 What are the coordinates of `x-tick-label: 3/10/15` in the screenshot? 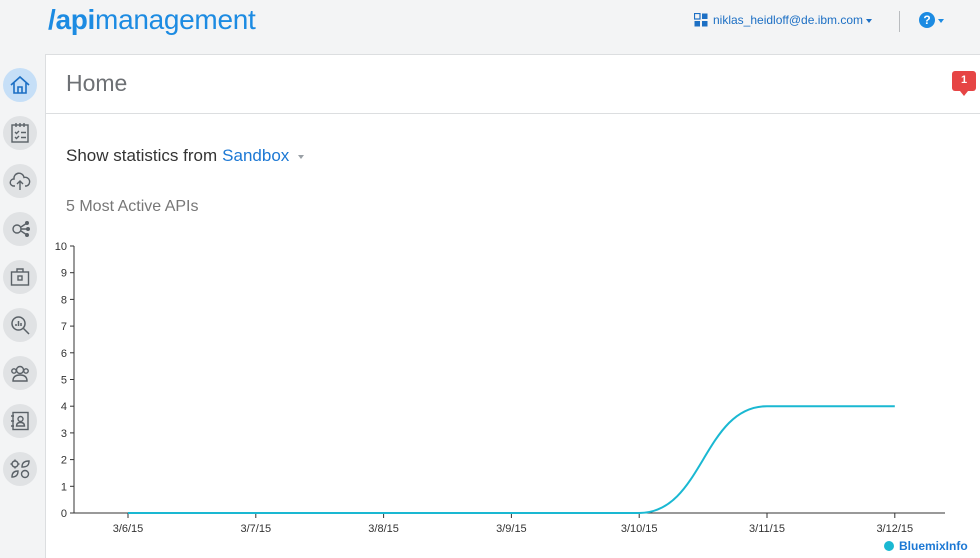 It's located at (639, 529).